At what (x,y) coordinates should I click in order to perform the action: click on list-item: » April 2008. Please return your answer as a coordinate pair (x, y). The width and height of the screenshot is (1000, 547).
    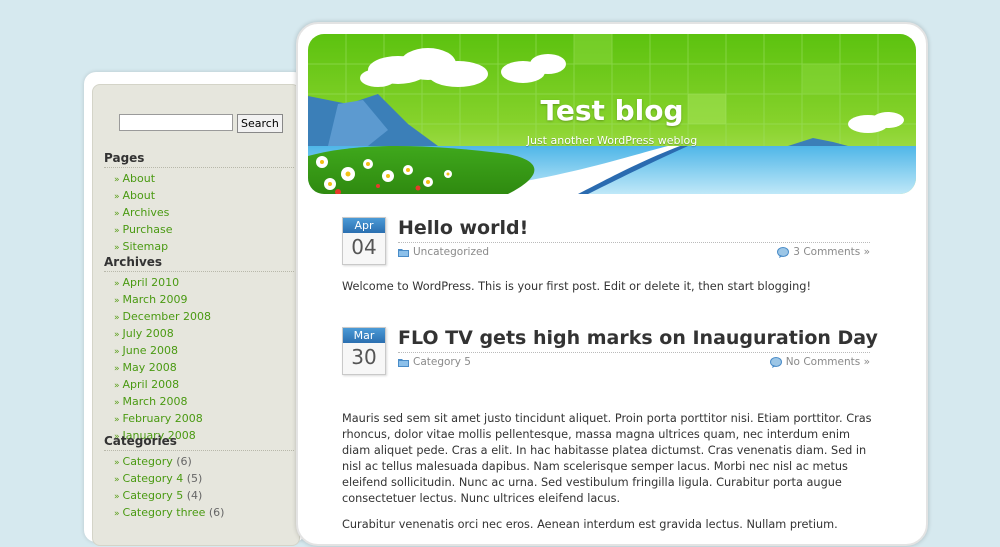
    Looking at the image, I should click on (199, 385).